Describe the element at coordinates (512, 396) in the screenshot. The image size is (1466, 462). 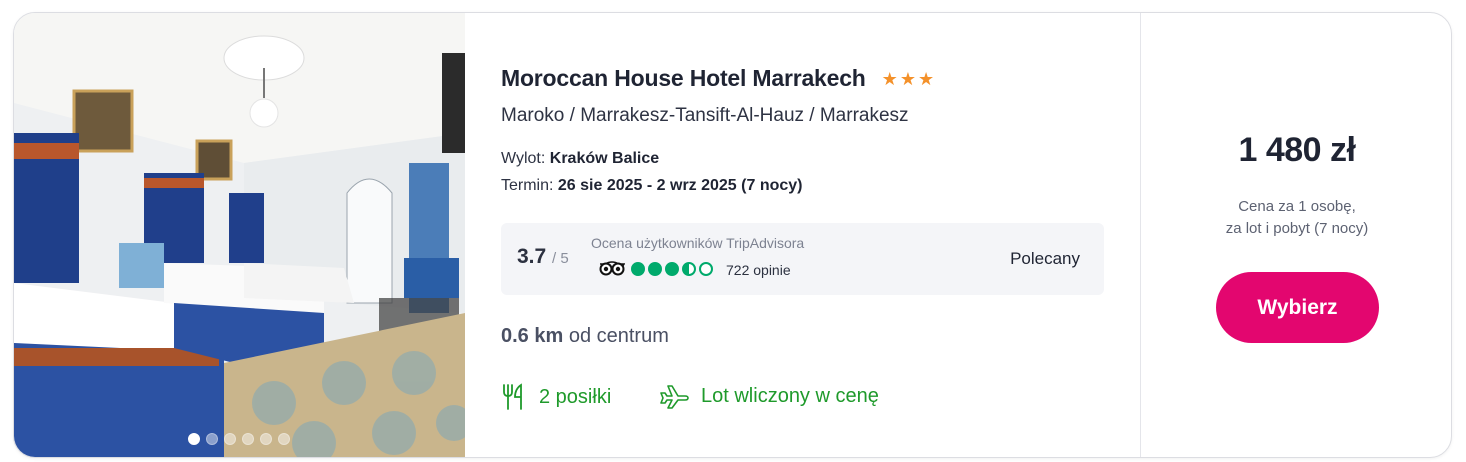
I see `cutlery-icon` at that location.